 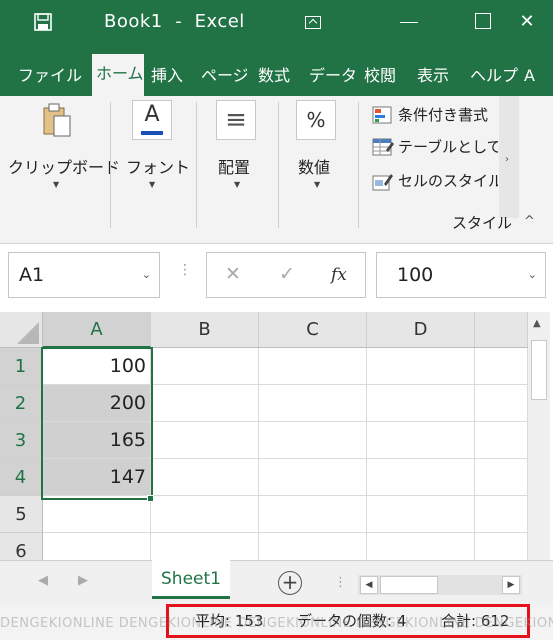 I want to click on sheet-tab-sheet1: Sheet1, so click(x=191, y=579).